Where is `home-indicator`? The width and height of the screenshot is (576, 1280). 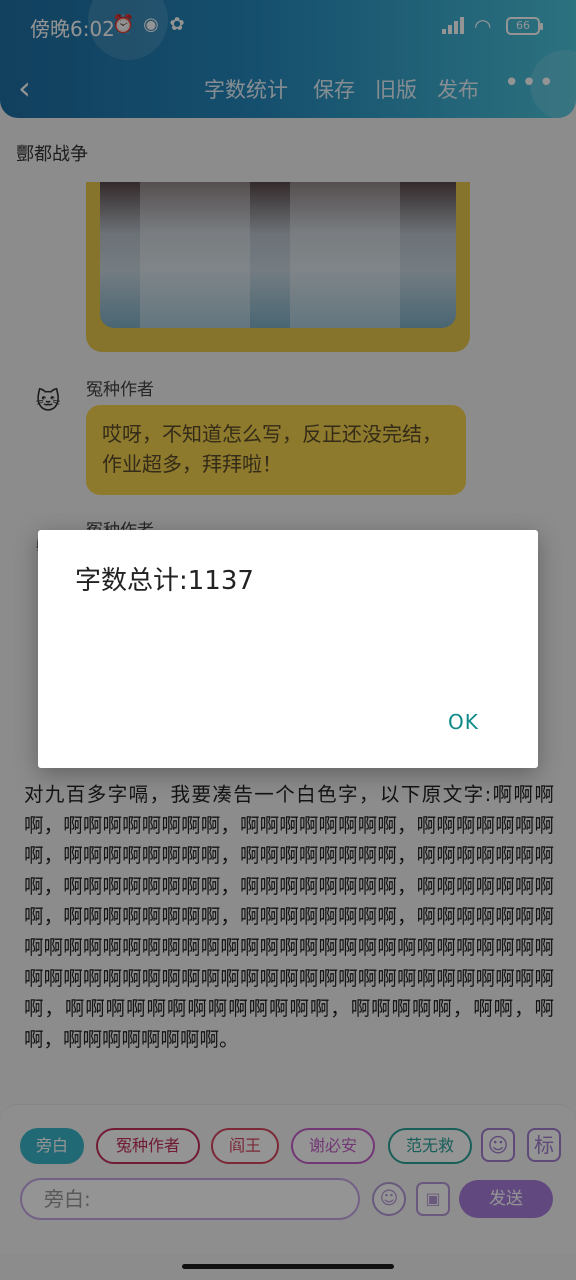
home-indicator is located at coordinates (288, 1266).